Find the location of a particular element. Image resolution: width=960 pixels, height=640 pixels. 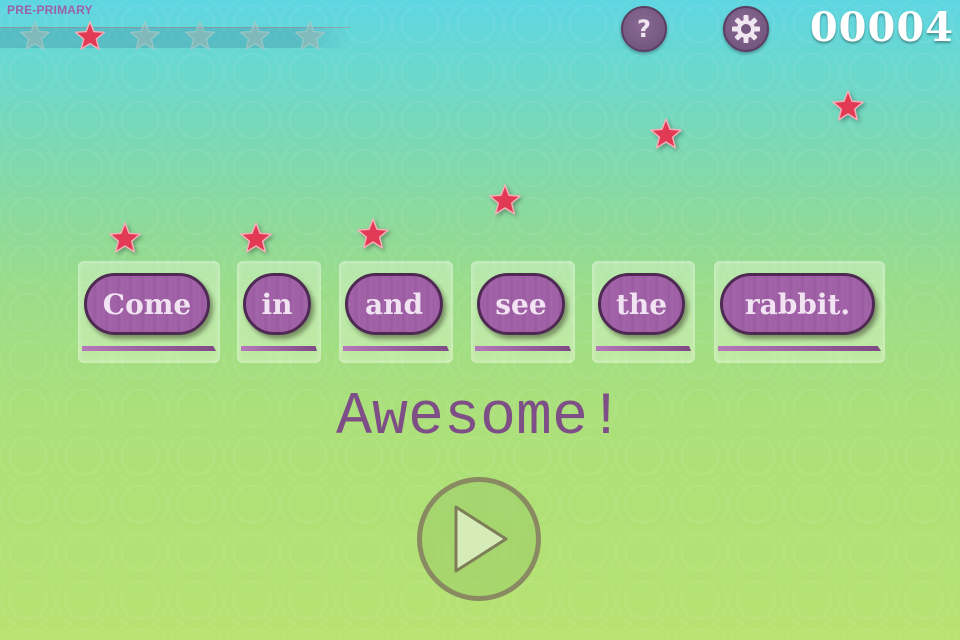

play-icon is located at coordinates (481, 539).